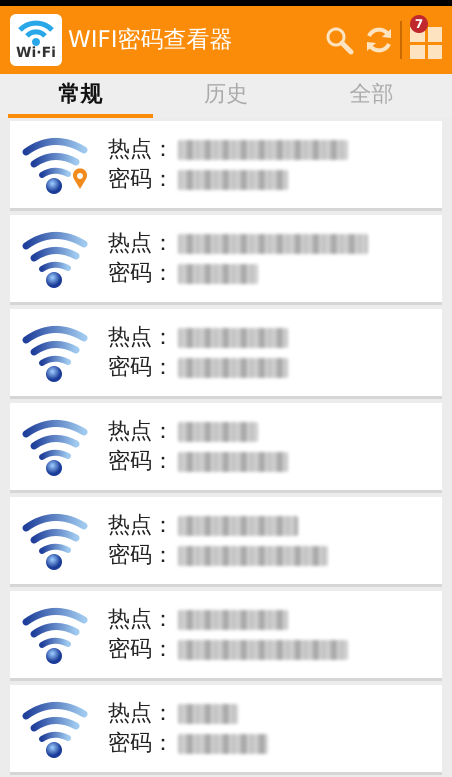 The image size is (452, 777). I want to click on logo-text: Wi·Fi, so click(36, 53).